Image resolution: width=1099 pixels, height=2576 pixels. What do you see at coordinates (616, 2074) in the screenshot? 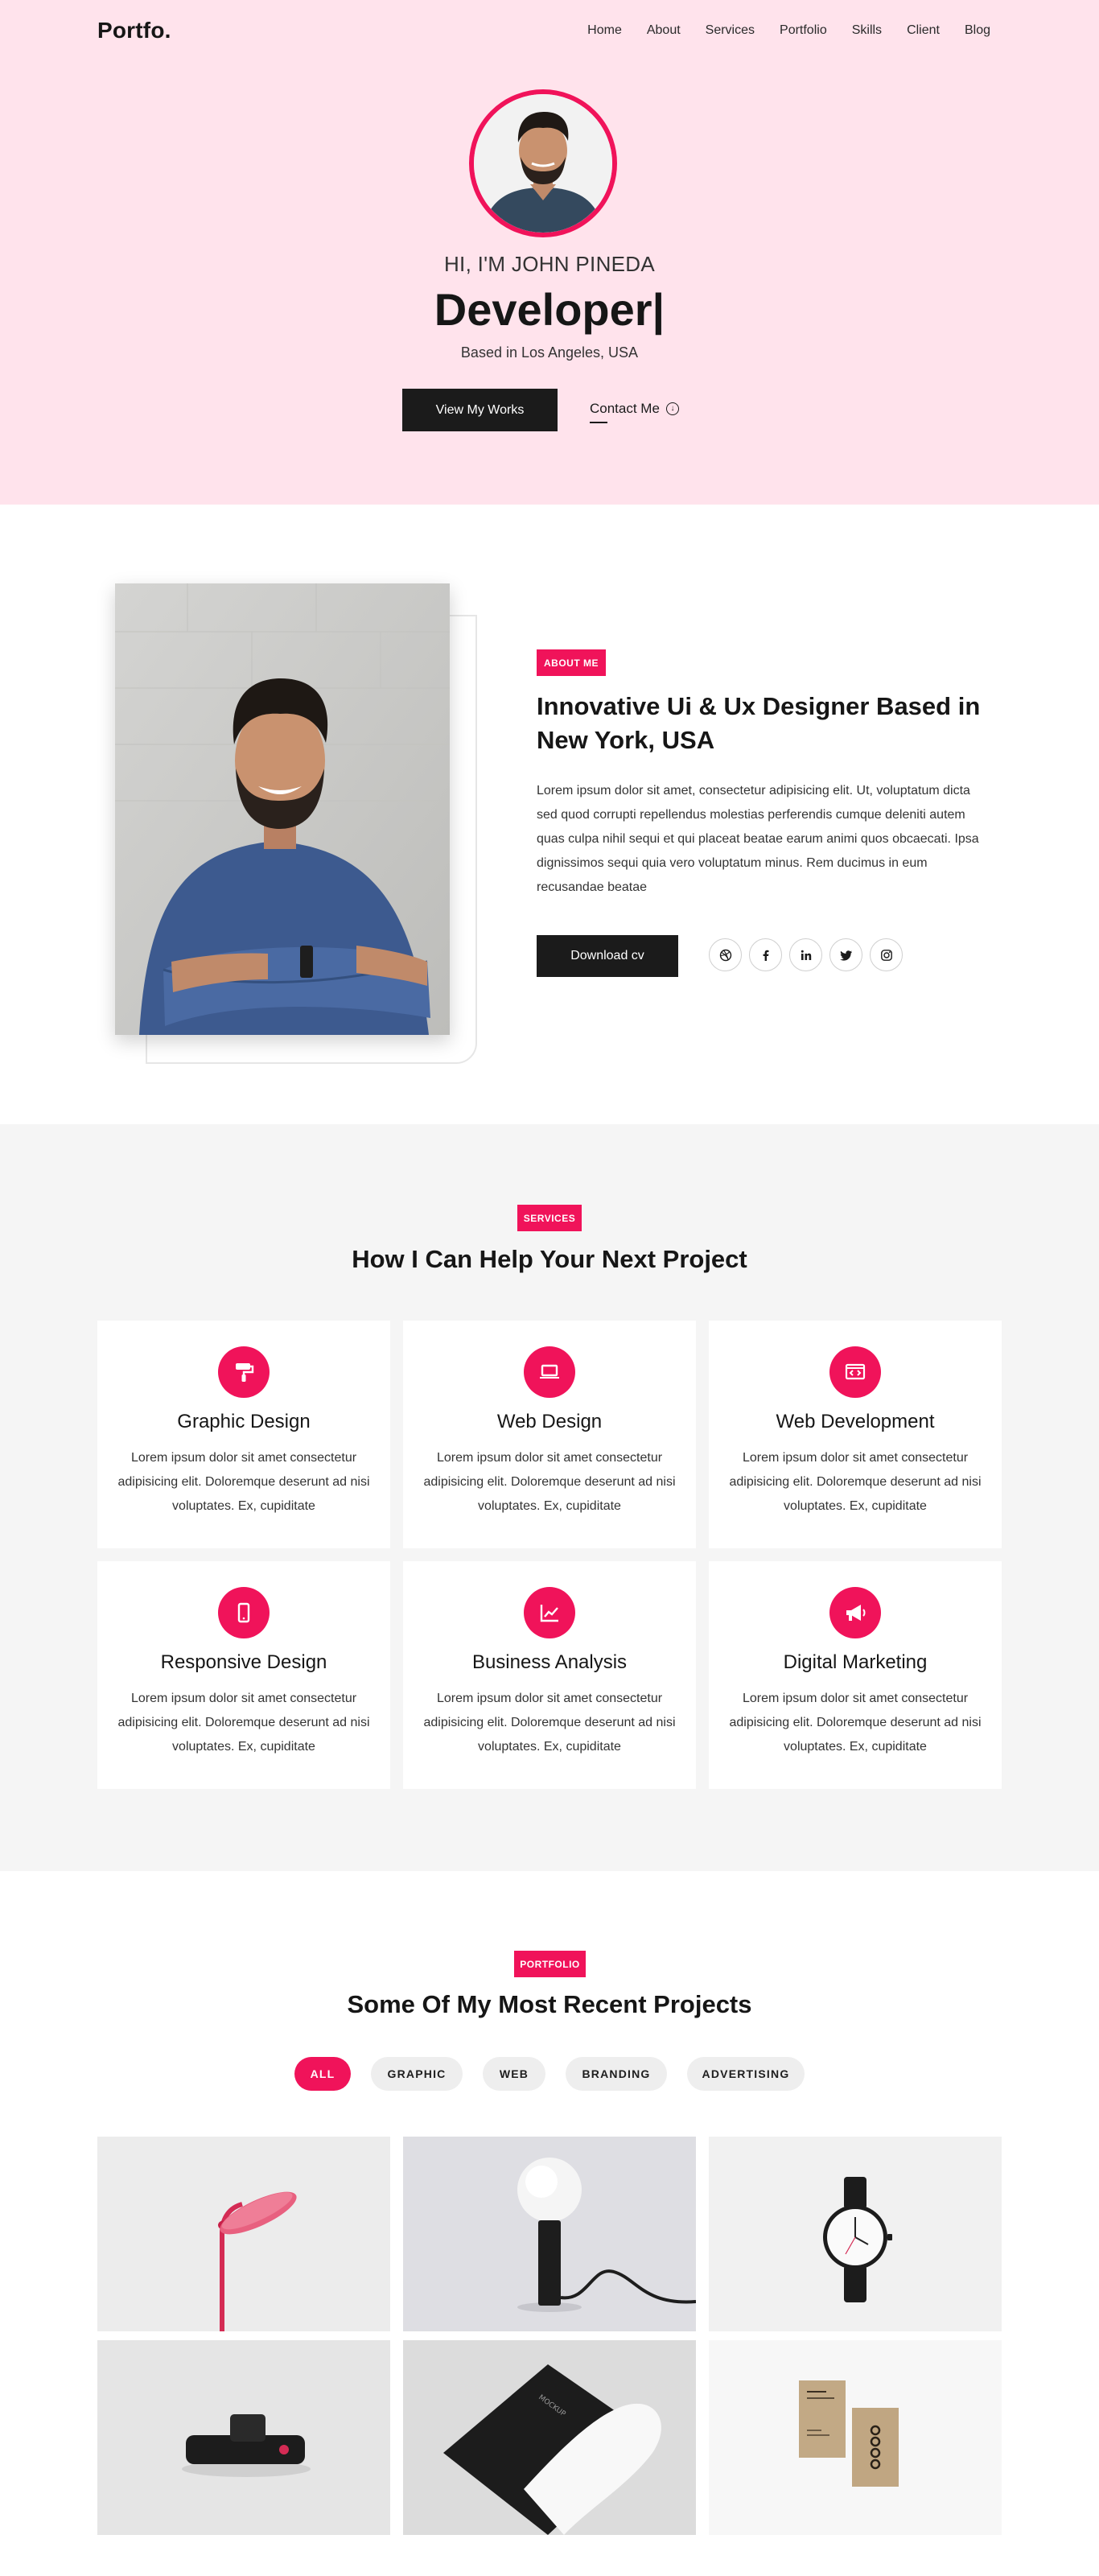
I see `filter-branding: BRANDING` at bounding box center [616, 2074].